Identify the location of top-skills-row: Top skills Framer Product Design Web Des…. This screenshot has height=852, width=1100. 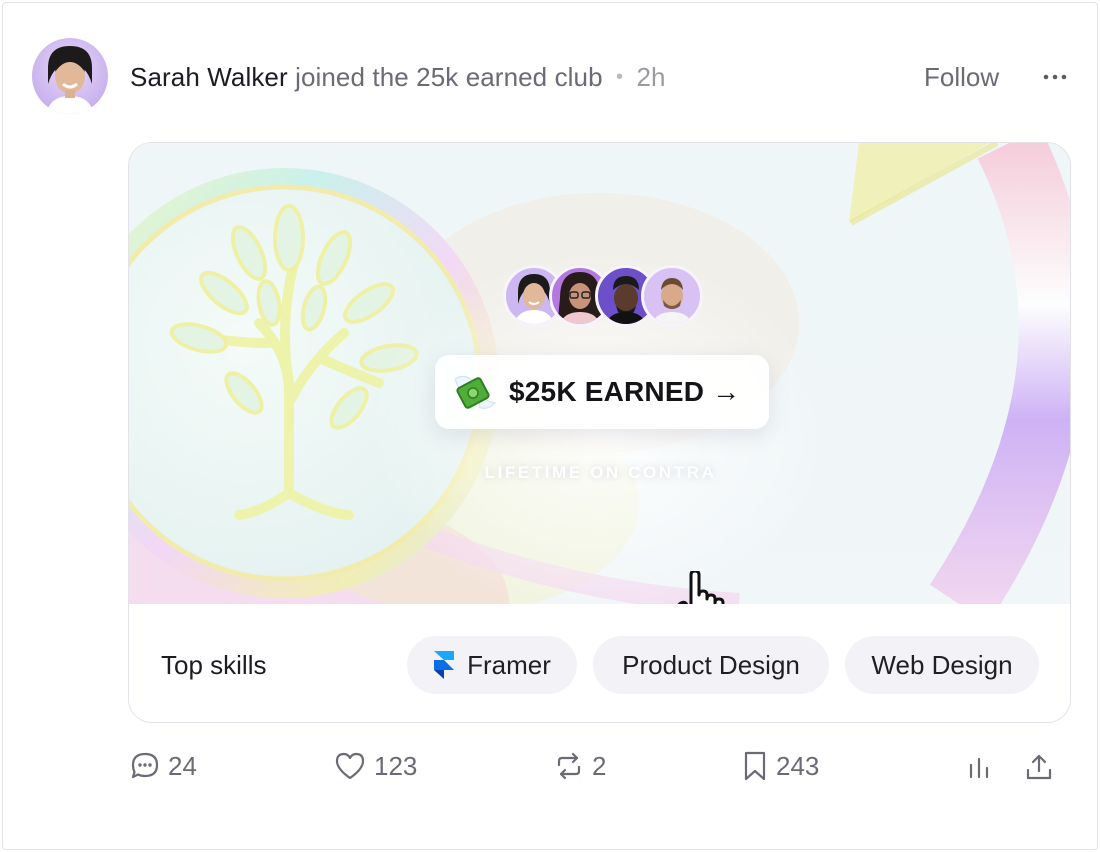
(599, 663).